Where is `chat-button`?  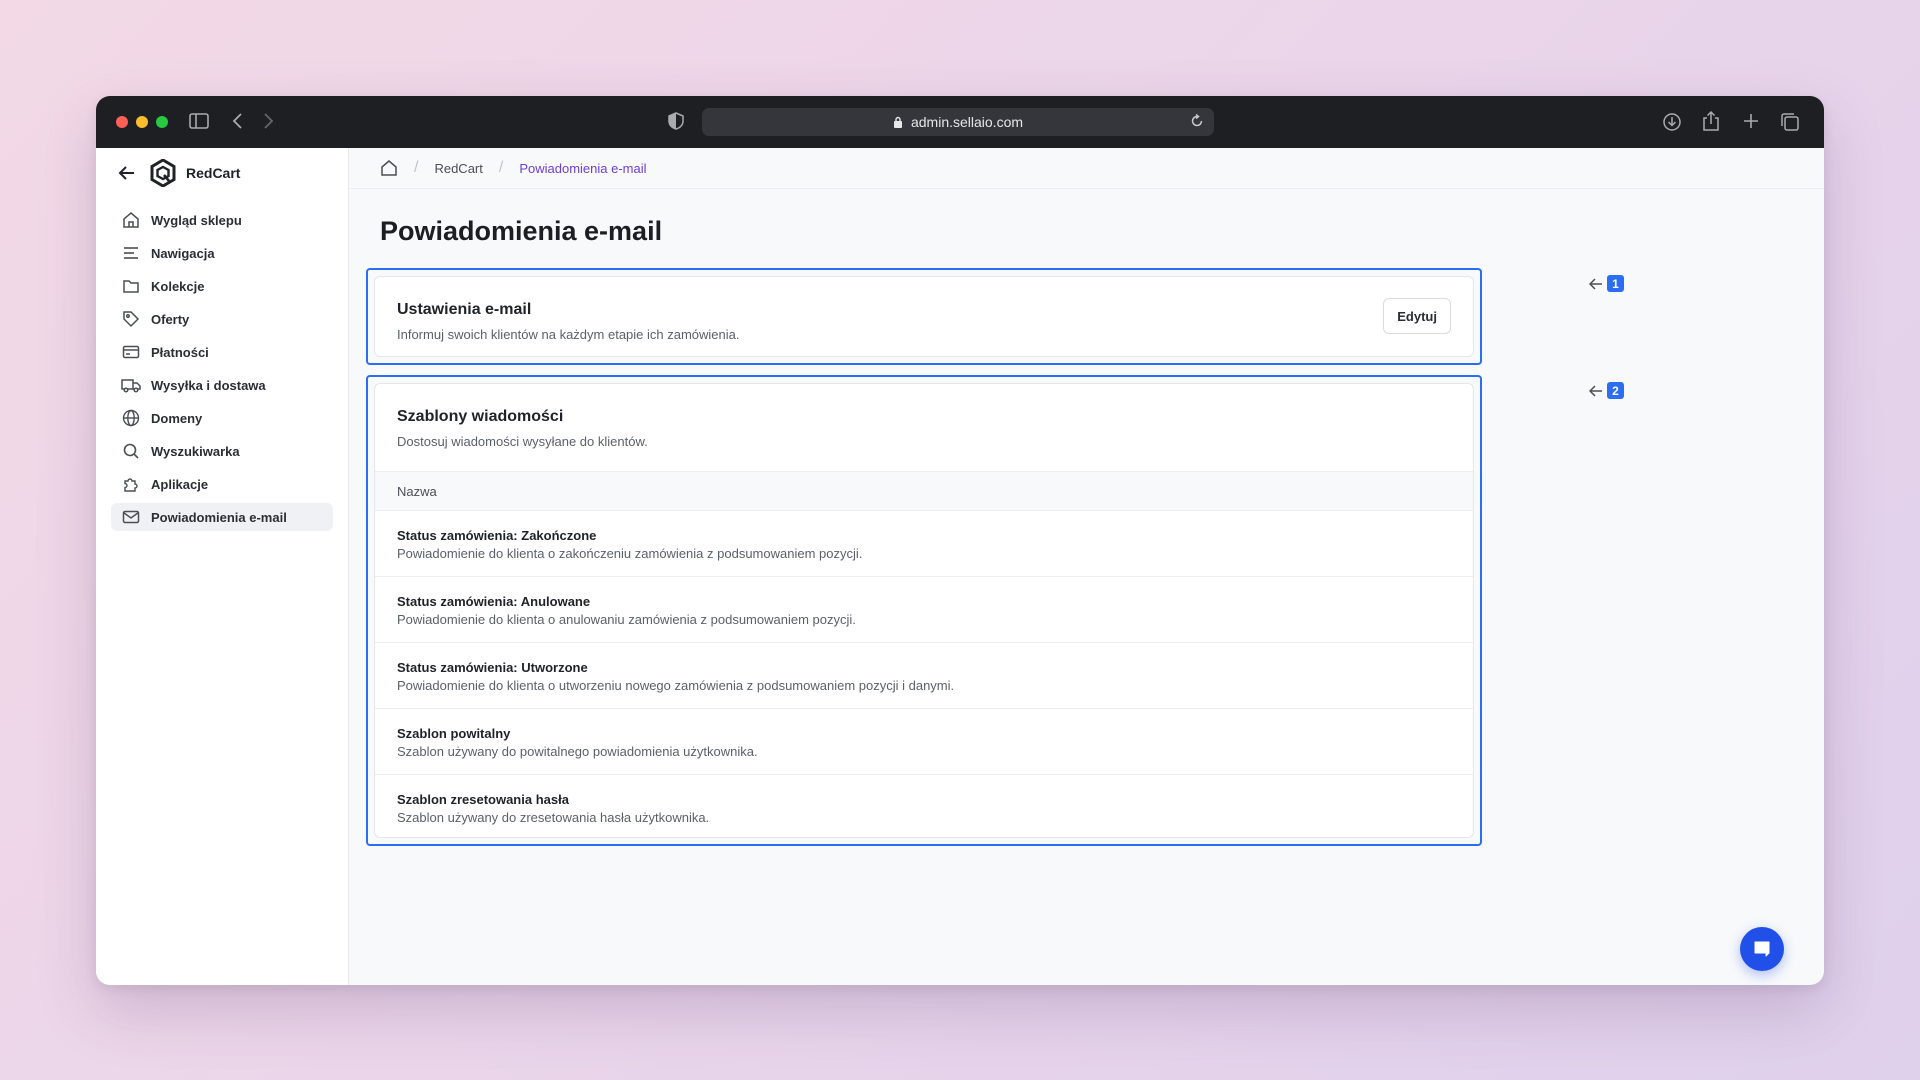
chat-button is located at coordinates (1762, 949).